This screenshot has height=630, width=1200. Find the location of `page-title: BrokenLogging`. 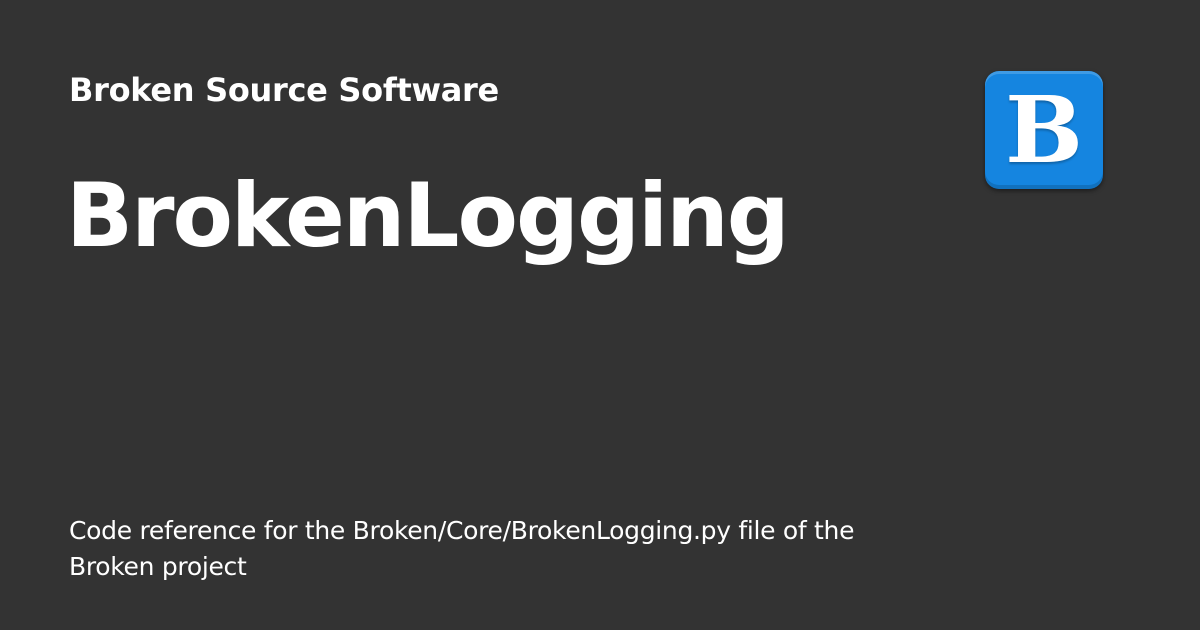

page-title: BrokenLogging is located at coordinates (428, 215).